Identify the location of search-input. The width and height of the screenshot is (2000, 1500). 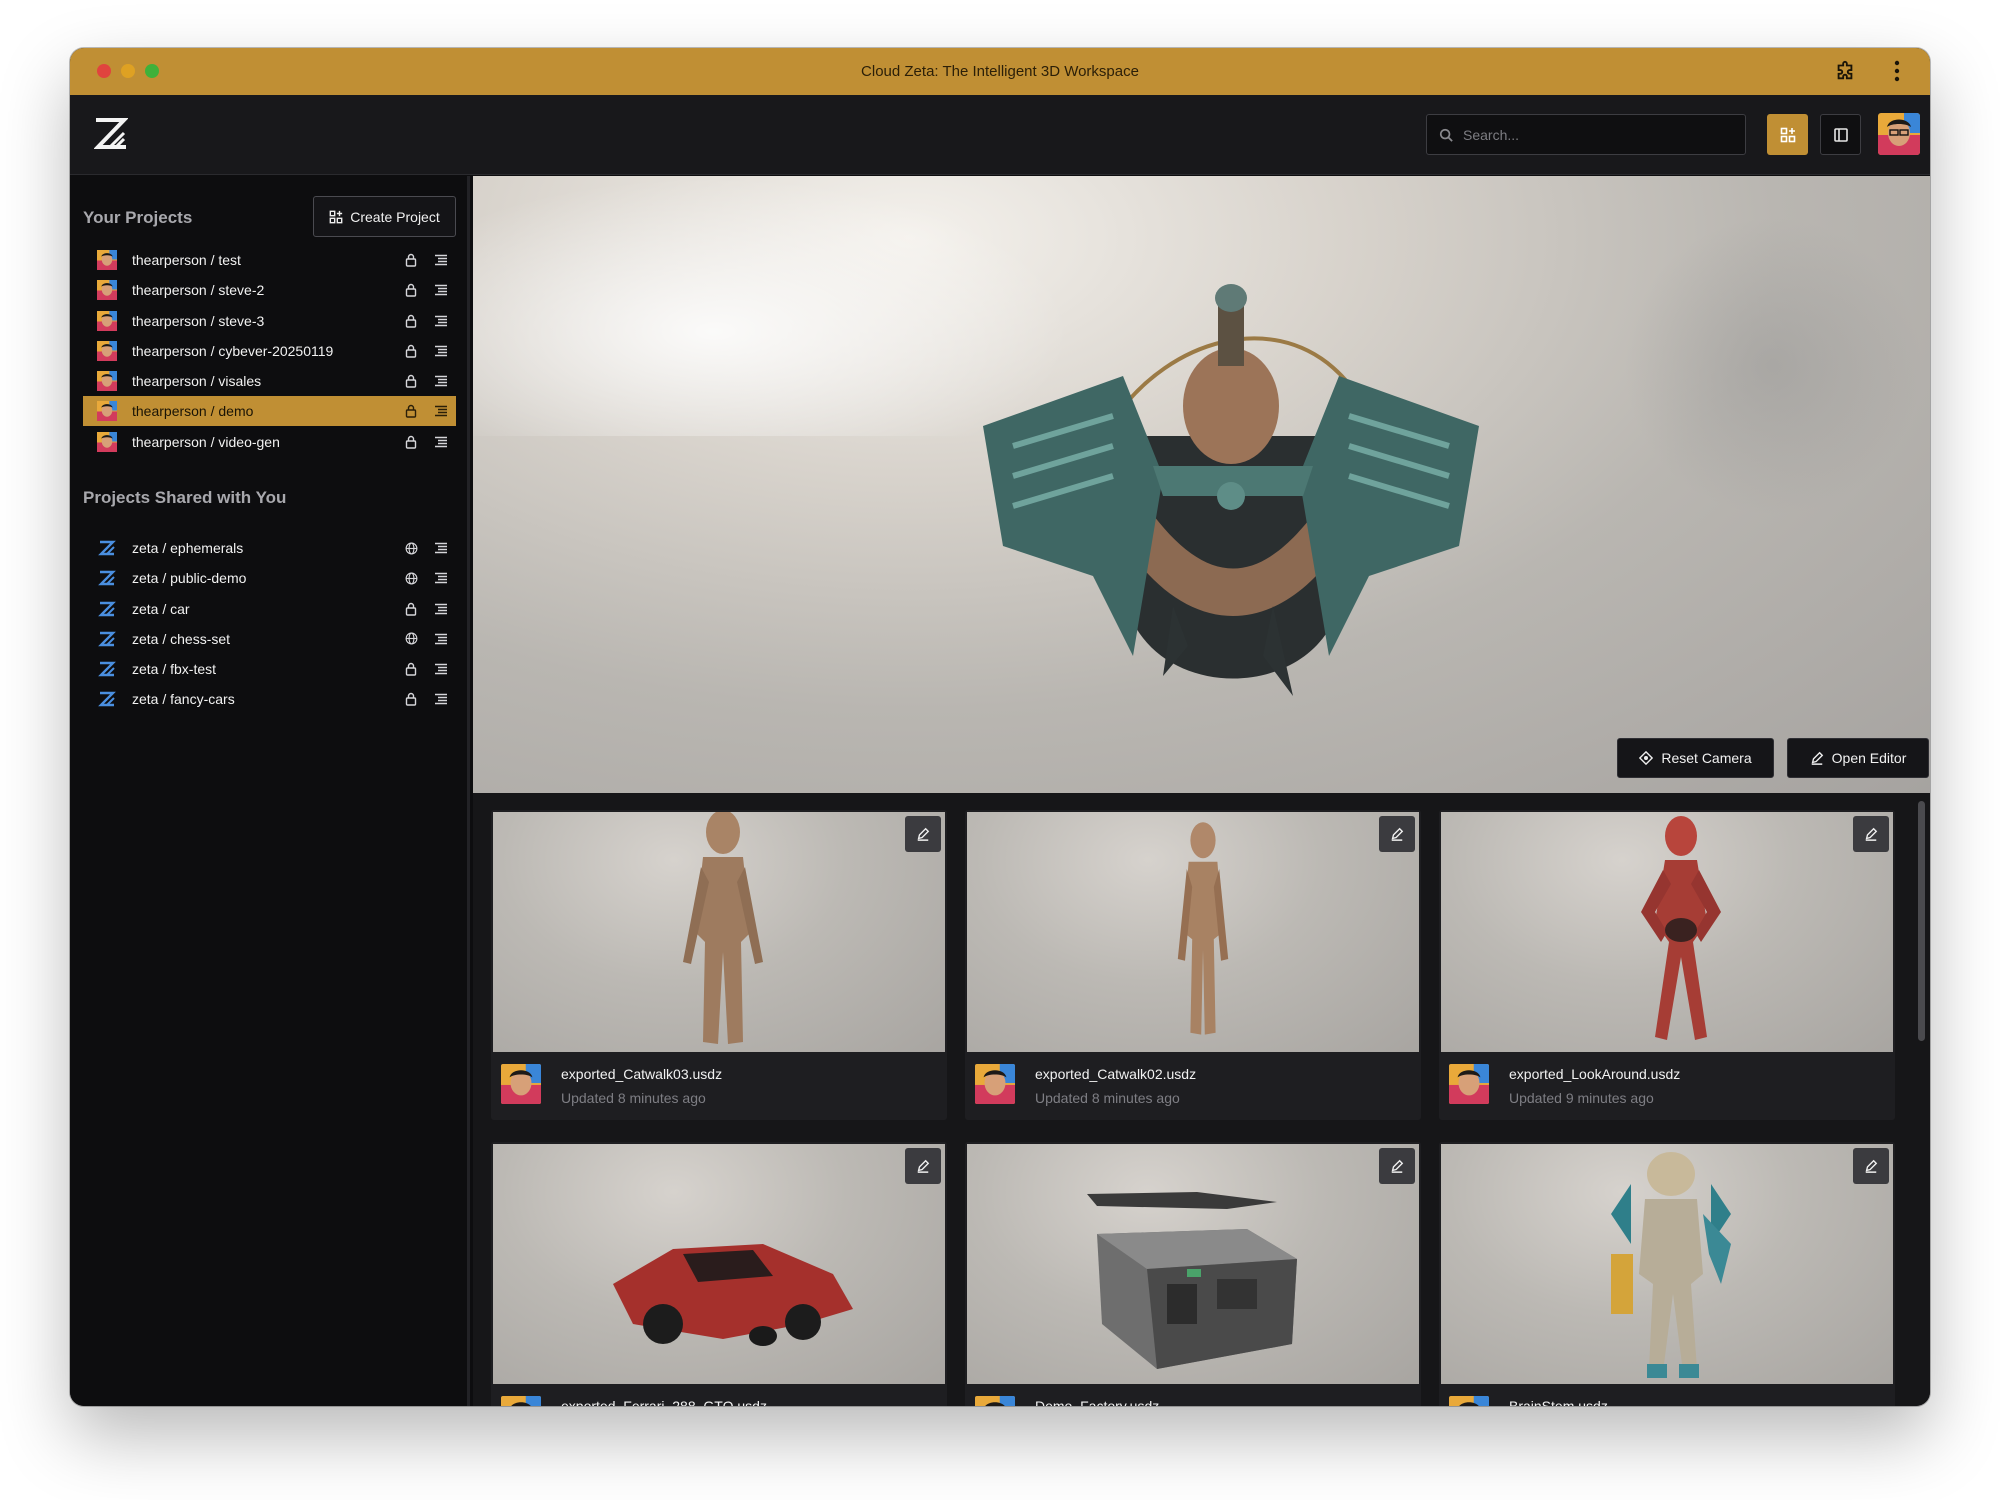
(1593, 134).